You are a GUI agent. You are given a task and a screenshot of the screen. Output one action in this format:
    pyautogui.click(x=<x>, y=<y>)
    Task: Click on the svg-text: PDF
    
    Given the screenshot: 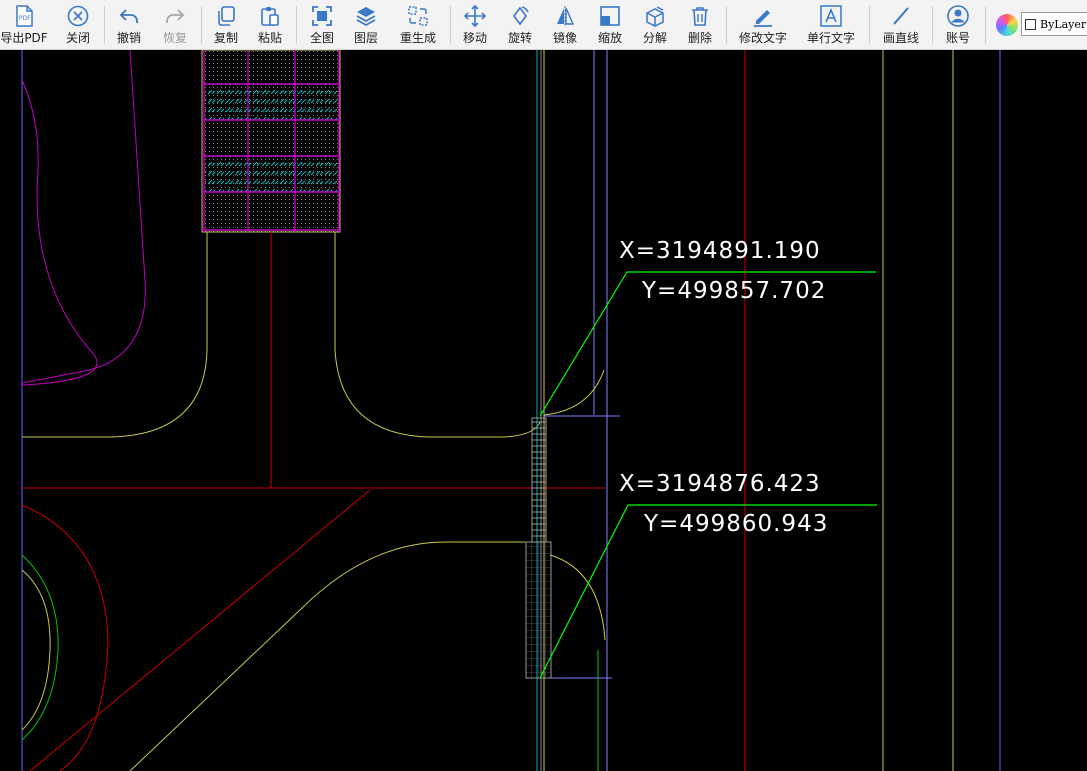 What is the action you would take?
    pyautogui.click(x=25, y=18)
    